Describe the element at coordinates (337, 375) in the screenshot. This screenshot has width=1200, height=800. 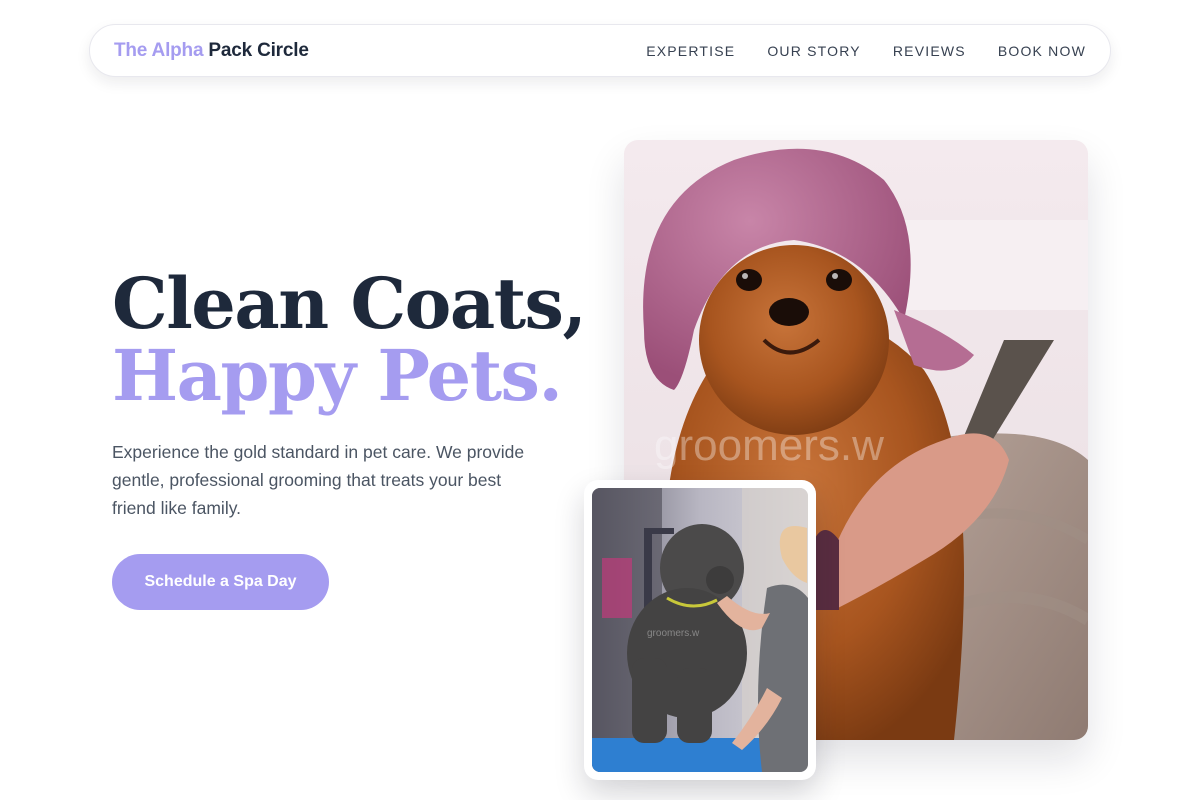
I see `headline-line-2: Happy Pets.` at that location.